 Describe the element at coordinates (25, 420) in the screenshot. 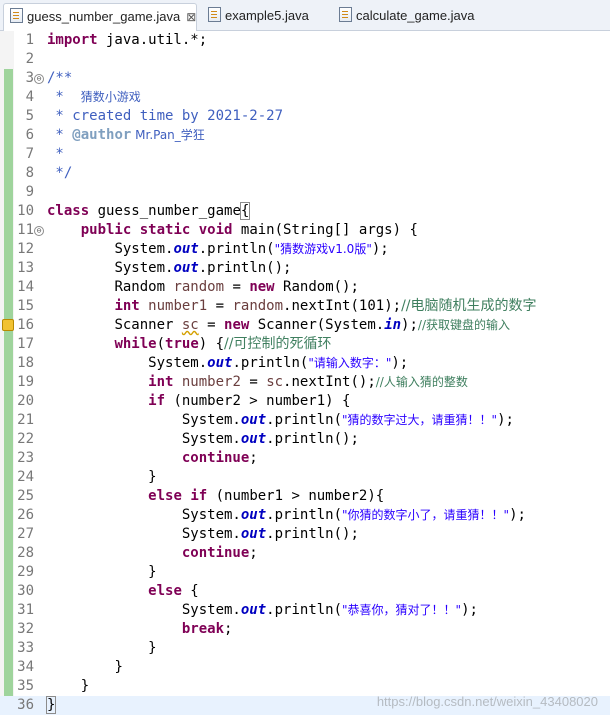

I see `line-number: 21` at that location.